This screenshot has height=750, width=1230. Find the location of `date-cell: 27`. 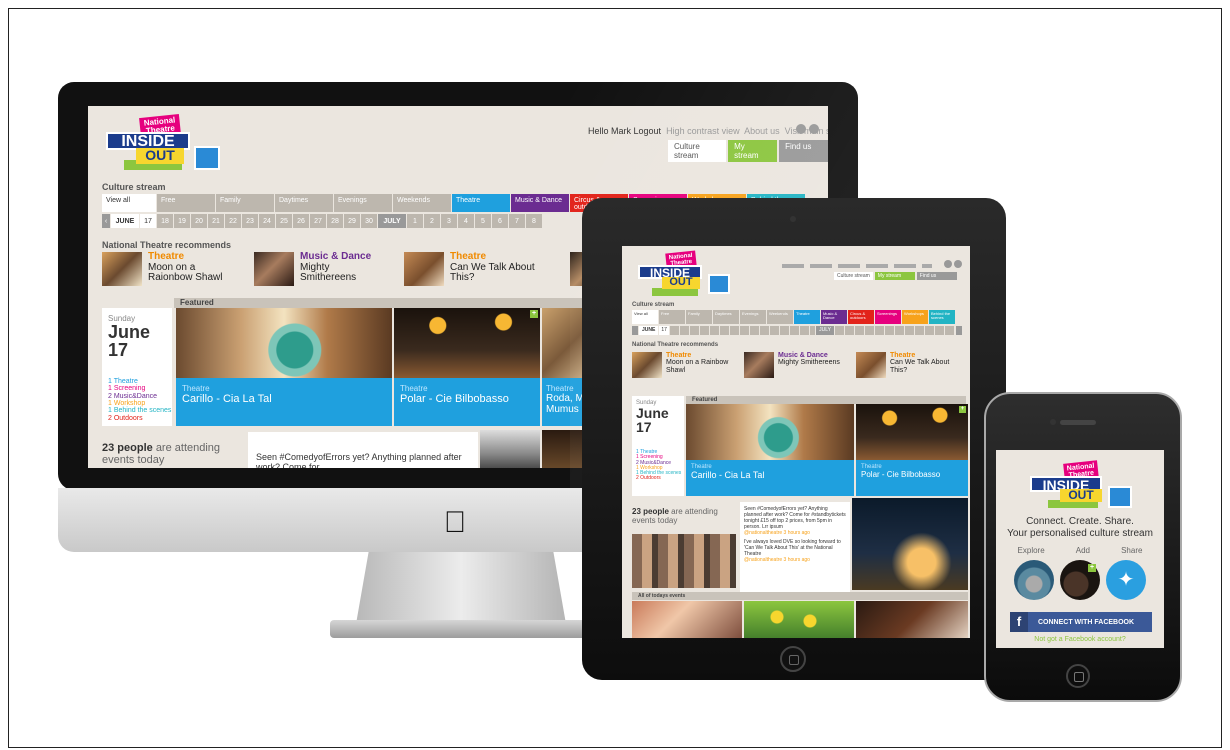

date-cell: 27 is located at coordinates (318, 221).